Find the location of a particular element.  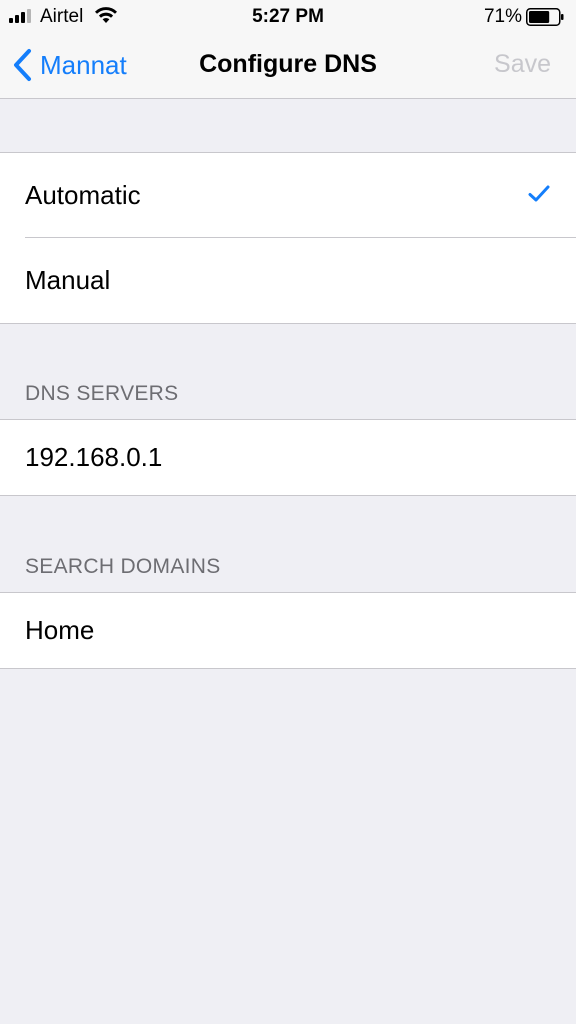

dns-servers-header: DNS SERVERS is located at coordinates (102, 393).